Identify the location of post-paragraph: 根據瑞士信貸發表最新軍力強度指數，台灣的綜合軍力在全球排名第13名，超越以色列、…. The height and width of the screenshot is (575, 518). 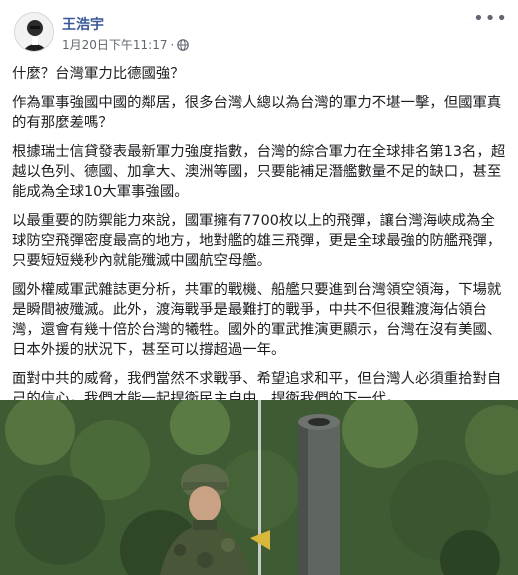
(259, 172).